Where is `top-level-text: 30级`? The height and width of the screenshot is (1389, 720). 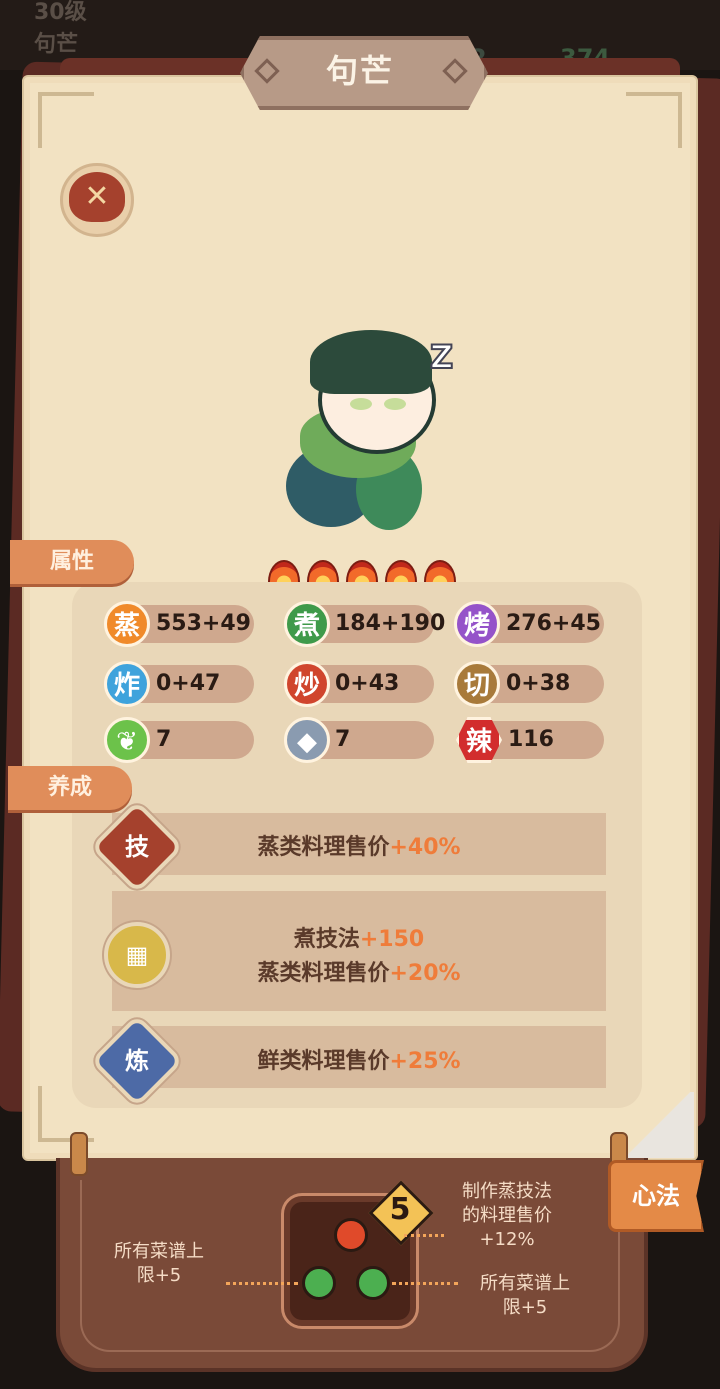 top-level-text: 30级 is located at coordinates (60, 12).